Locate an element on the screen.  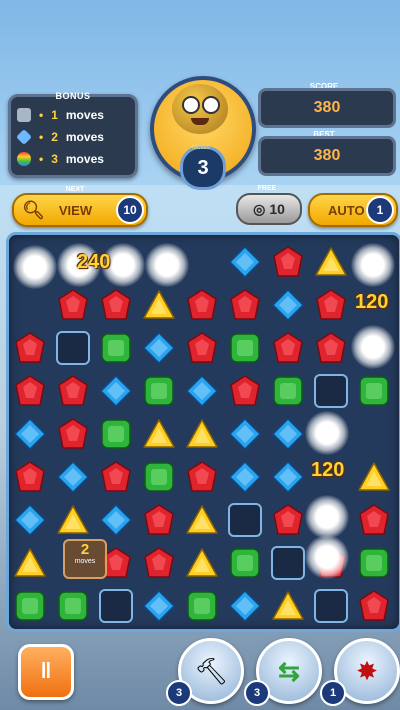
dynamite-icon: ✸ is located at coordinates (367, 670).